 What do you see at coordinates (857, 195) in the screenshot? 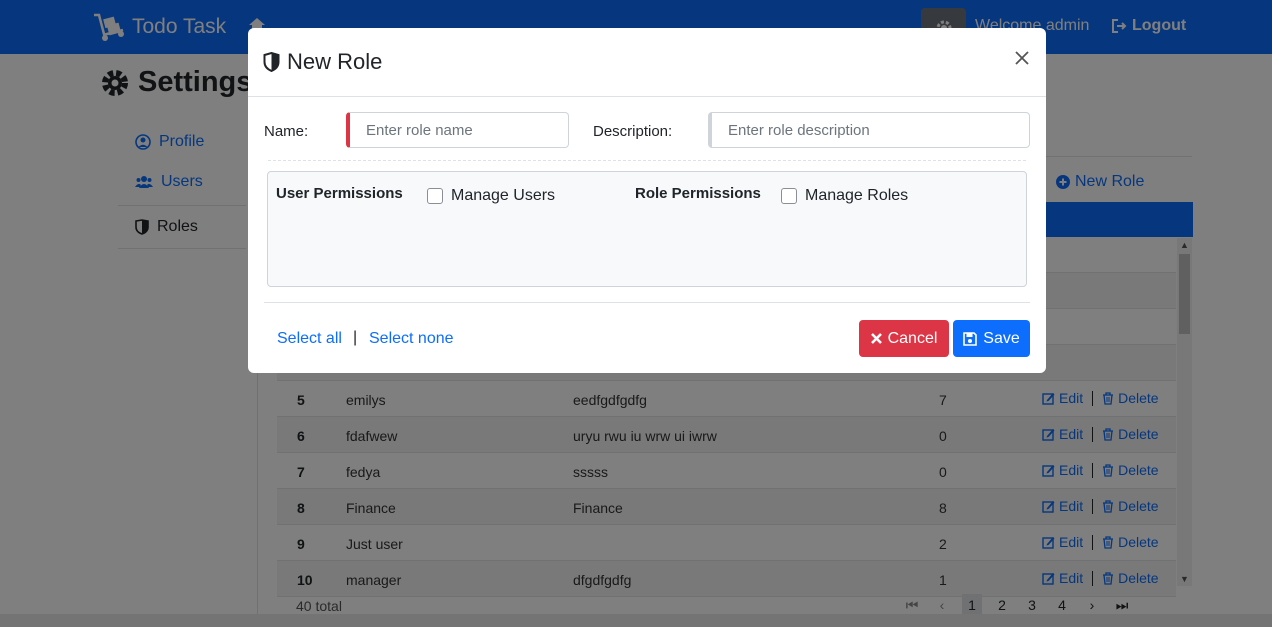
I see `checkbox-label: Manage Roles` at bounding box center [857, 195].